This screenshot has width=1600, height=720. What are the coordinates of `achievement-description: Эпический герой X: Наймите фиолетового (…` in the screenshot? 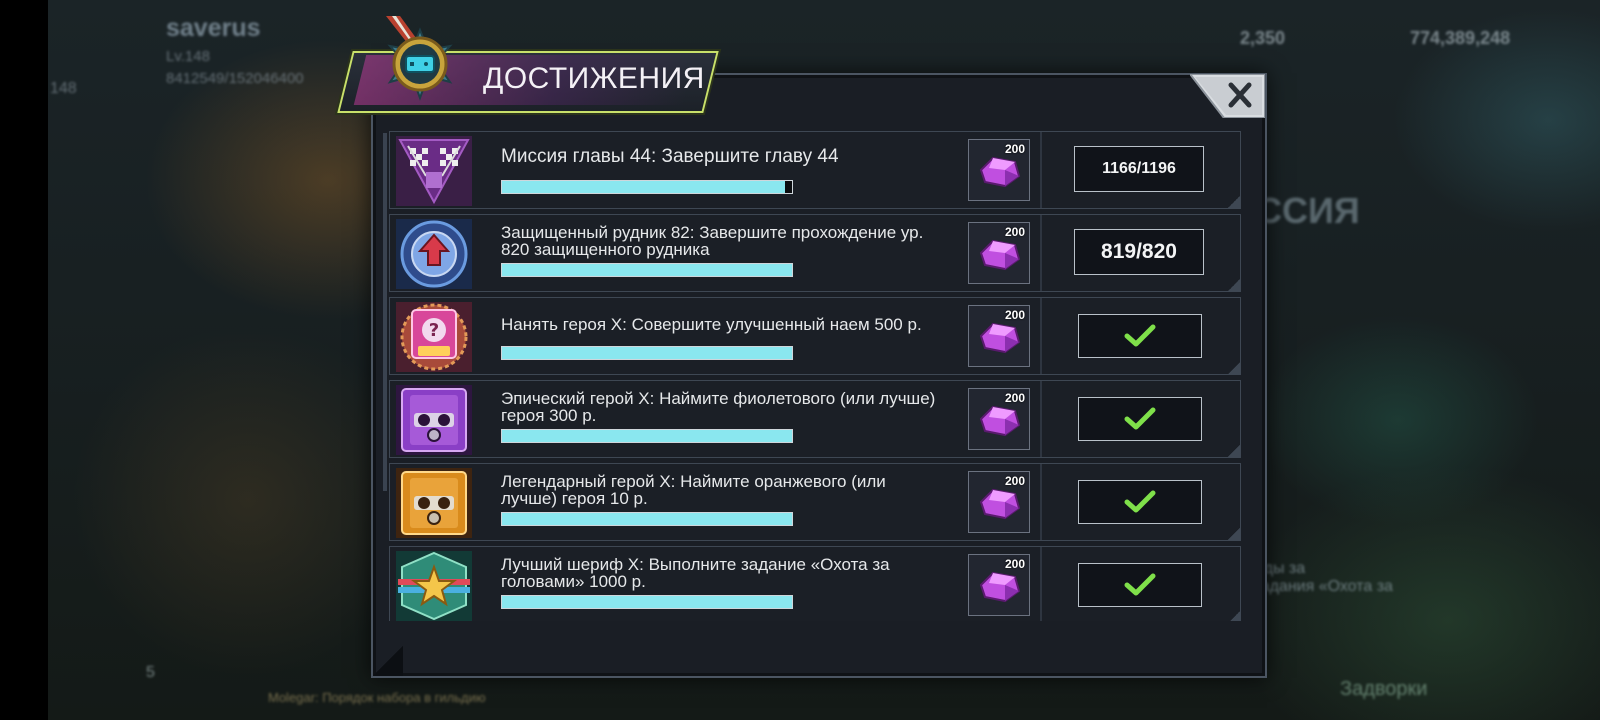 It's located at (718, 407).